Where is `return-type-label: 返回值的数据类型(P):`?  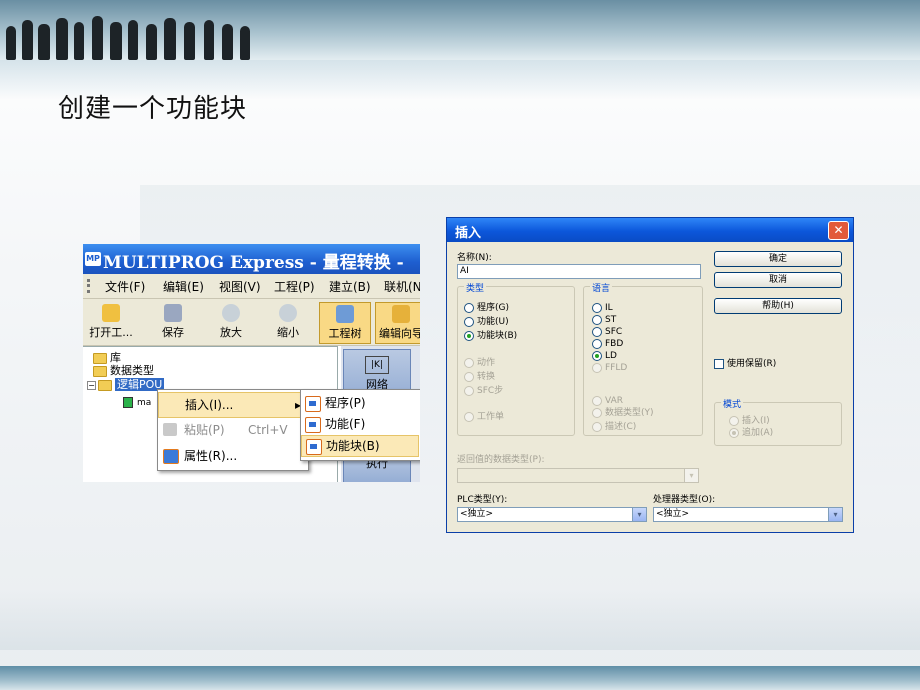 return-type-label: 返回值的数据类型(P): is located at coordinates (501, 460).